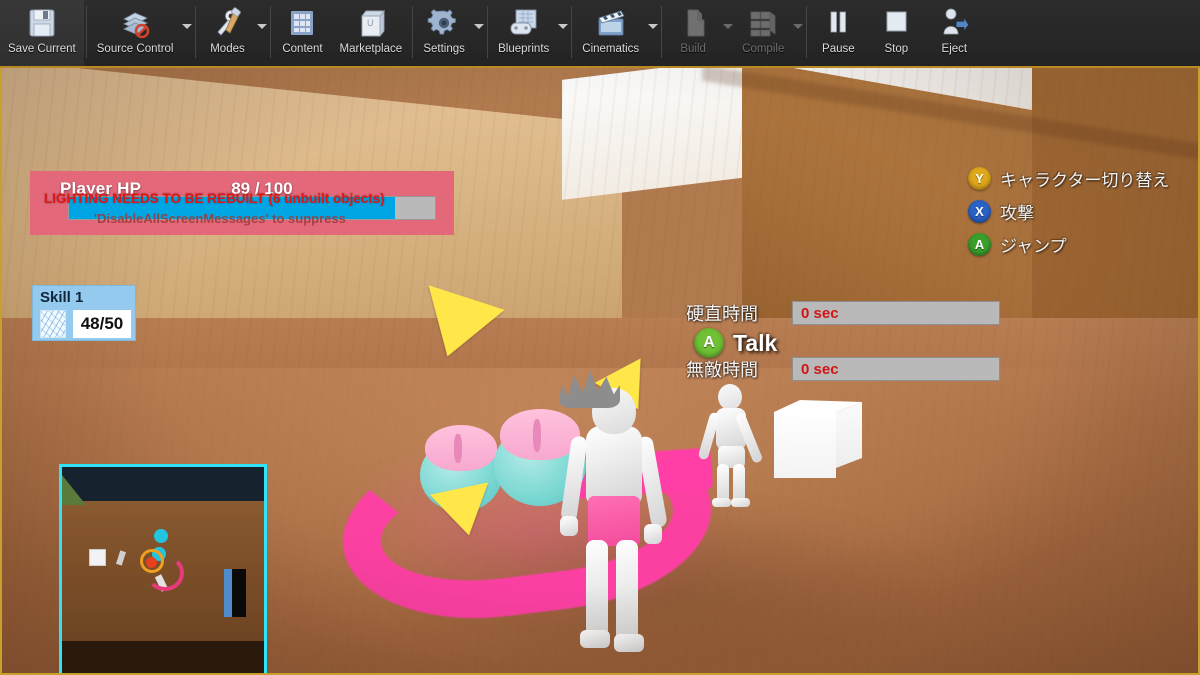 The image size is (1200, 675). I want to click on cube-face-right, so click(849, 435).